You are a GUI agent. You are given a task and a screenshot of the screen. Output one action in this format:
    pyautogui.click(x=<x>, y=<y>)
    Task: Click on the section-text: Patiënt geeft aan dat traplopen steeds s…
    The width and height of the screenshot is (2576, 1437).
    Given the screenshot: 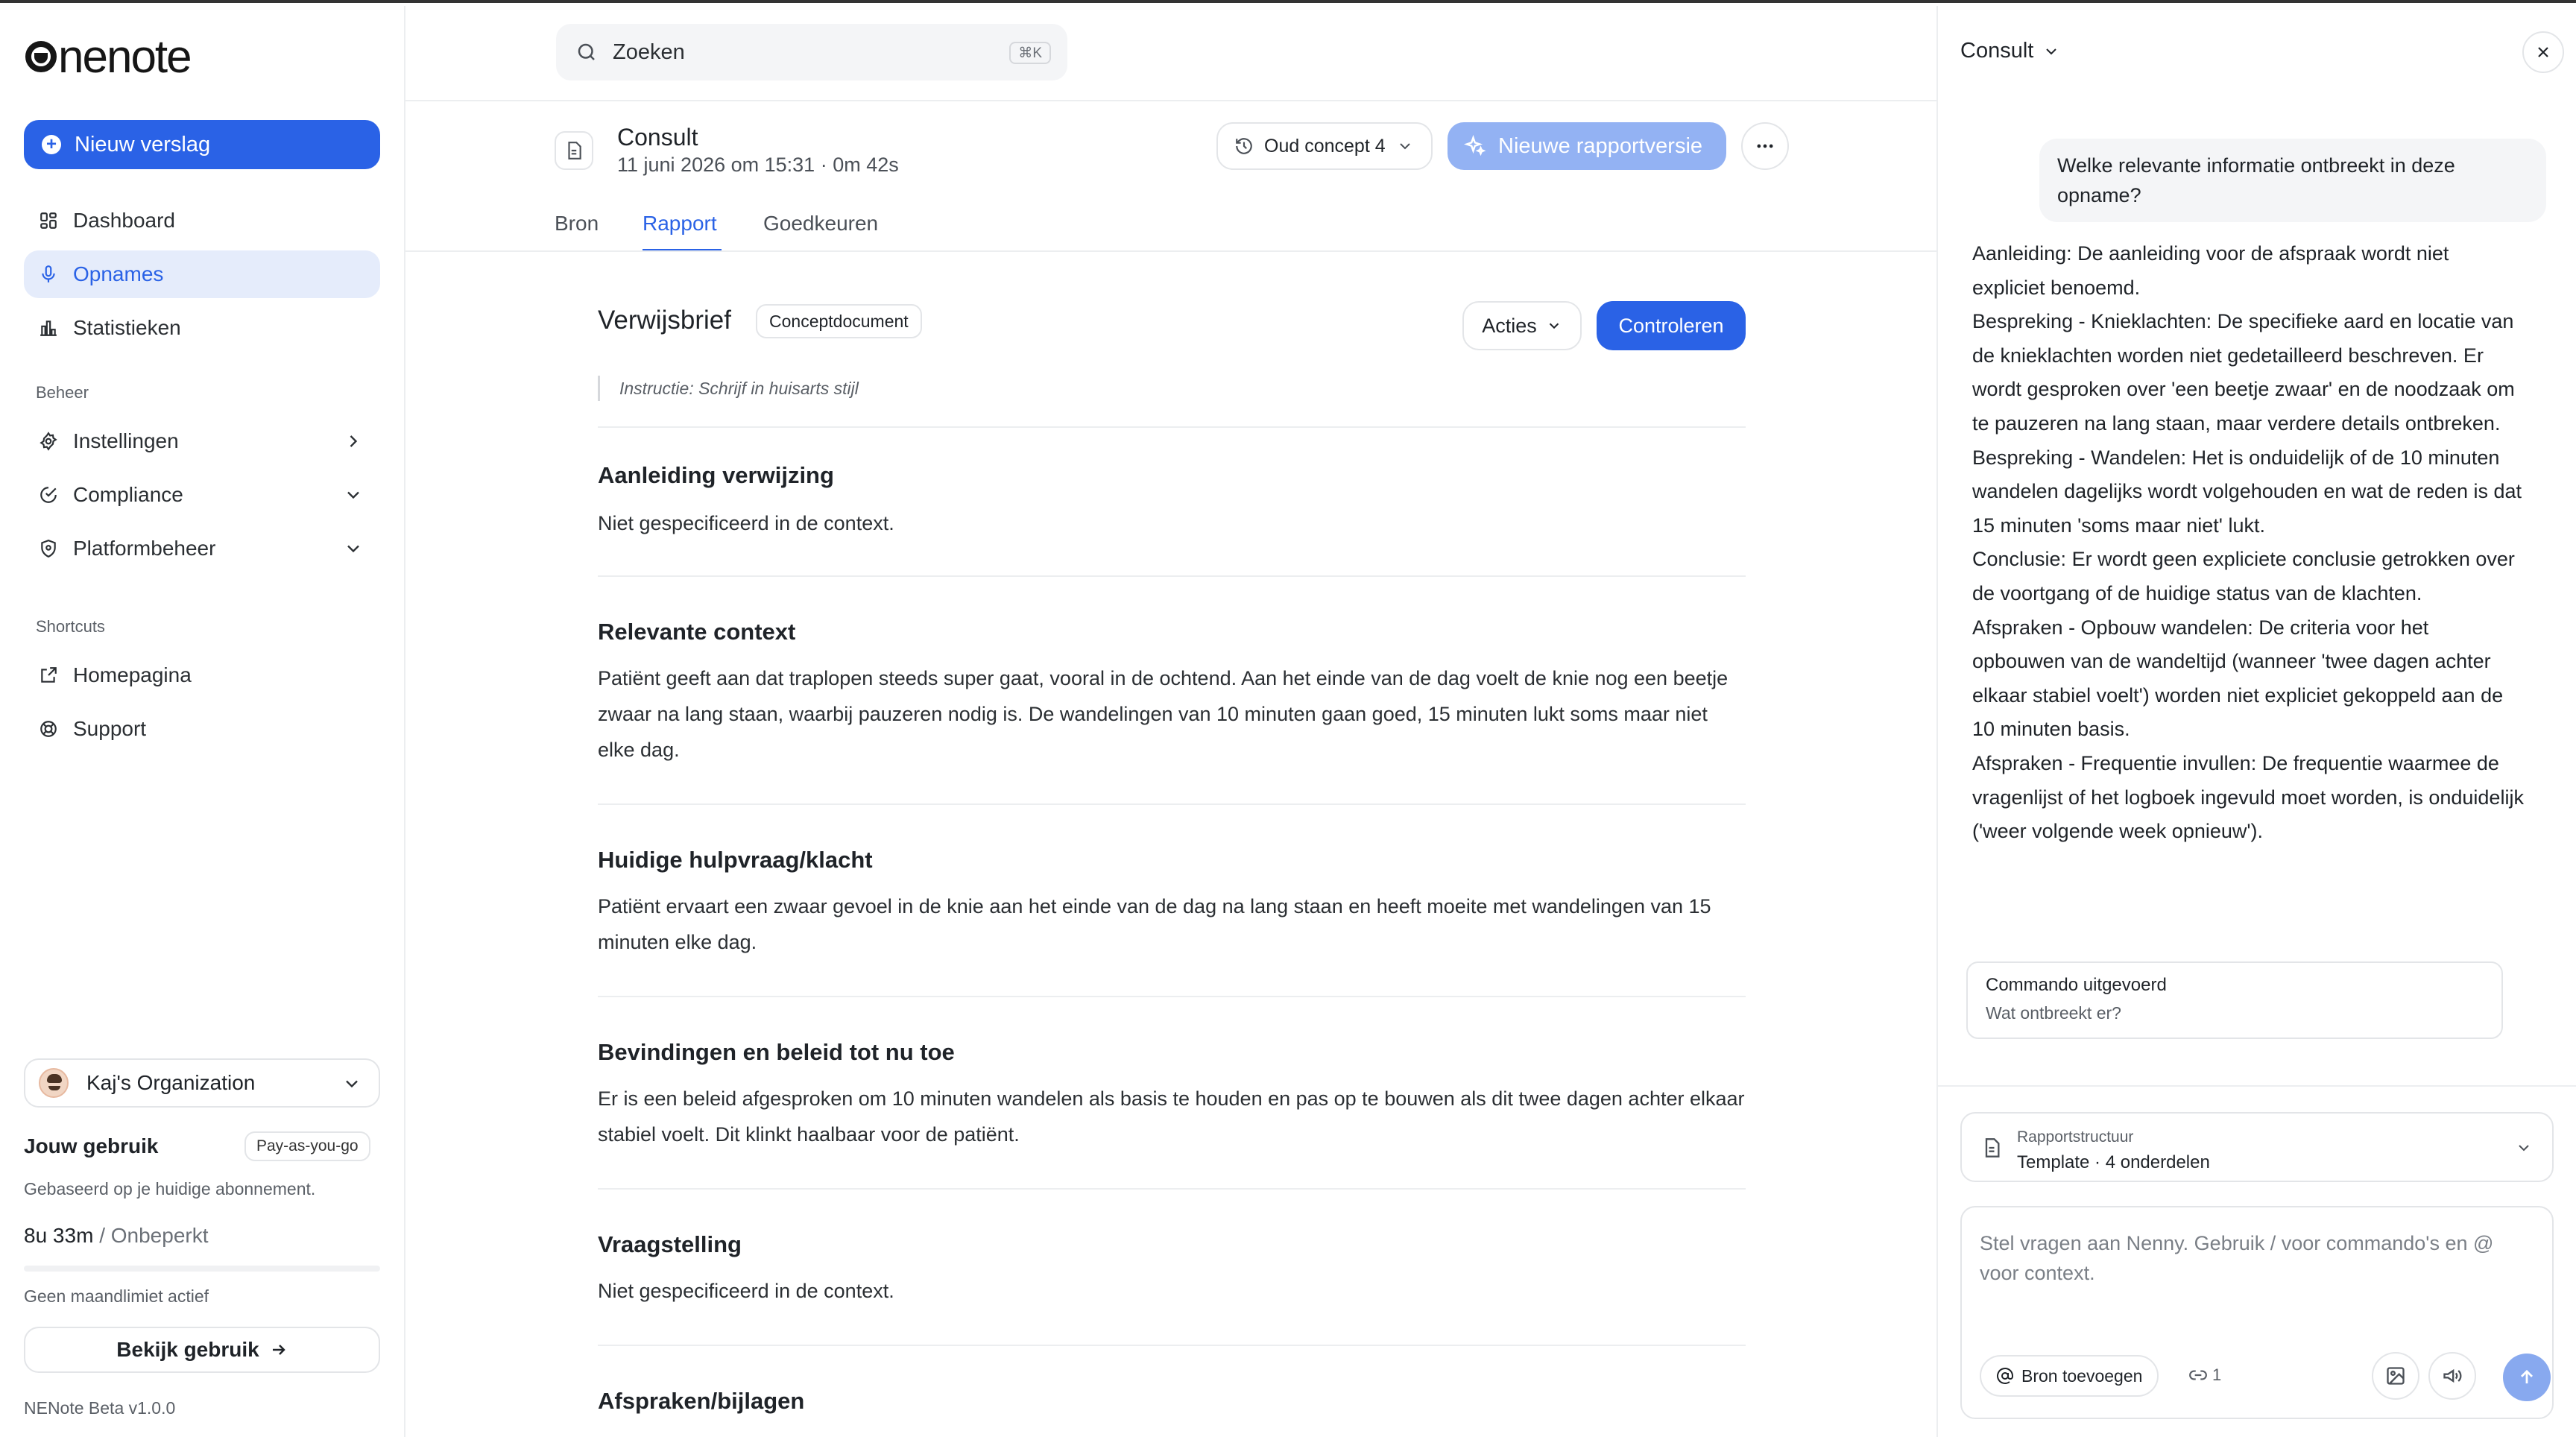 What is the action you would take?
    pyautogui.click(x=1172, y=714)
    